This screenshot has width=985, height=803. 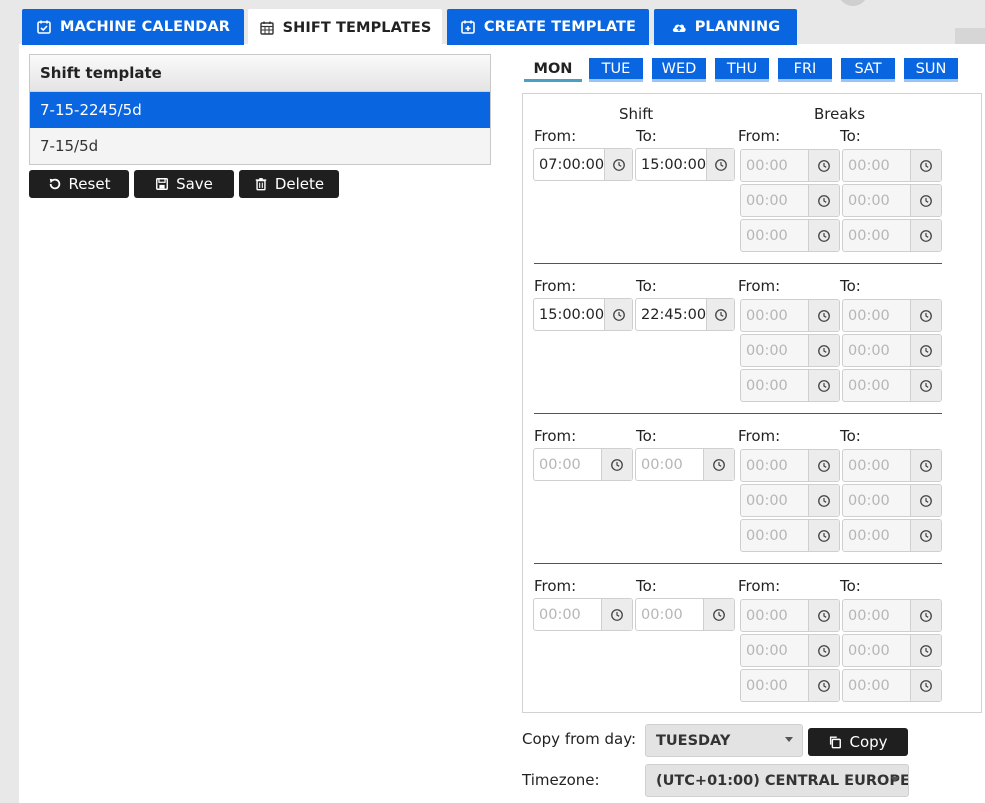 I want to click on day-tab-sun: SUN, so click(x=931, y=70).